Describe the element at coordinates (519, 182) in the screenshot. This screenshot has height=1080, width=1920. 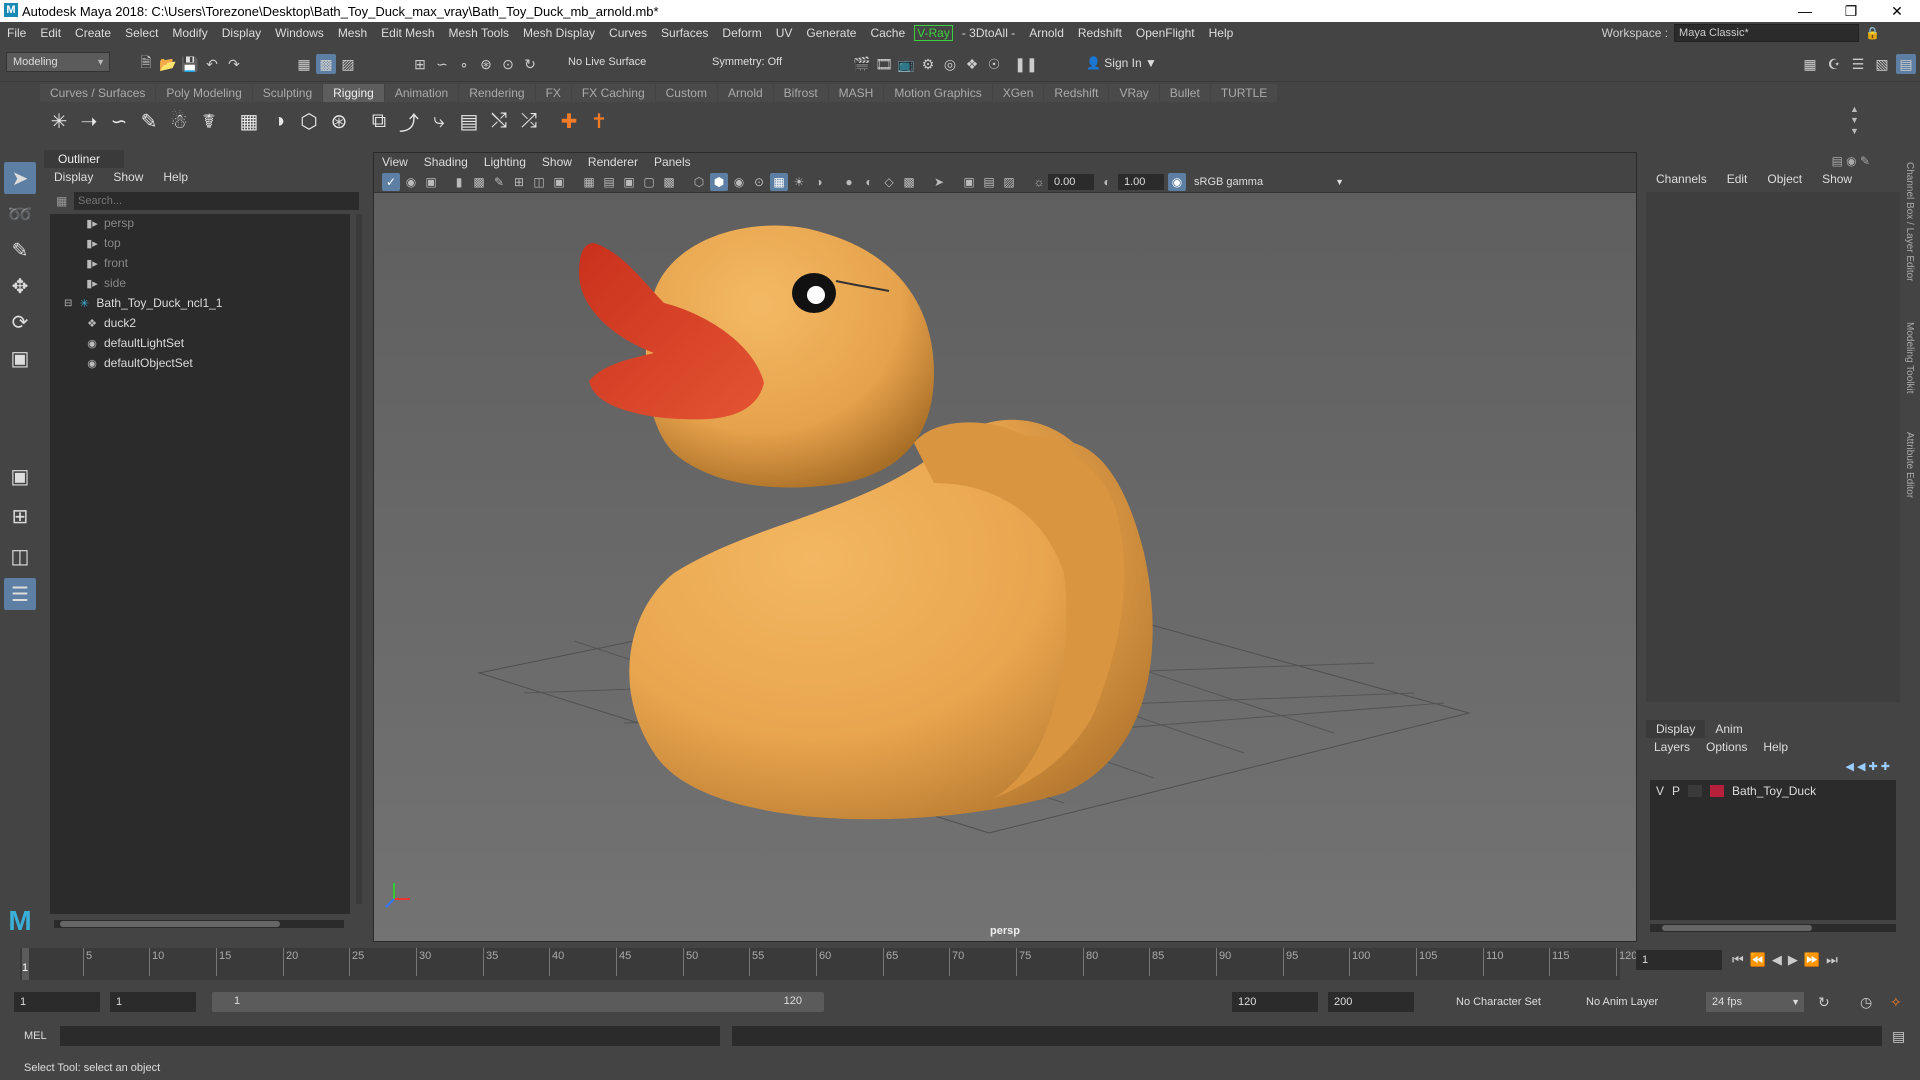
I see `grid-toggle-icon: ⊞` at that location.